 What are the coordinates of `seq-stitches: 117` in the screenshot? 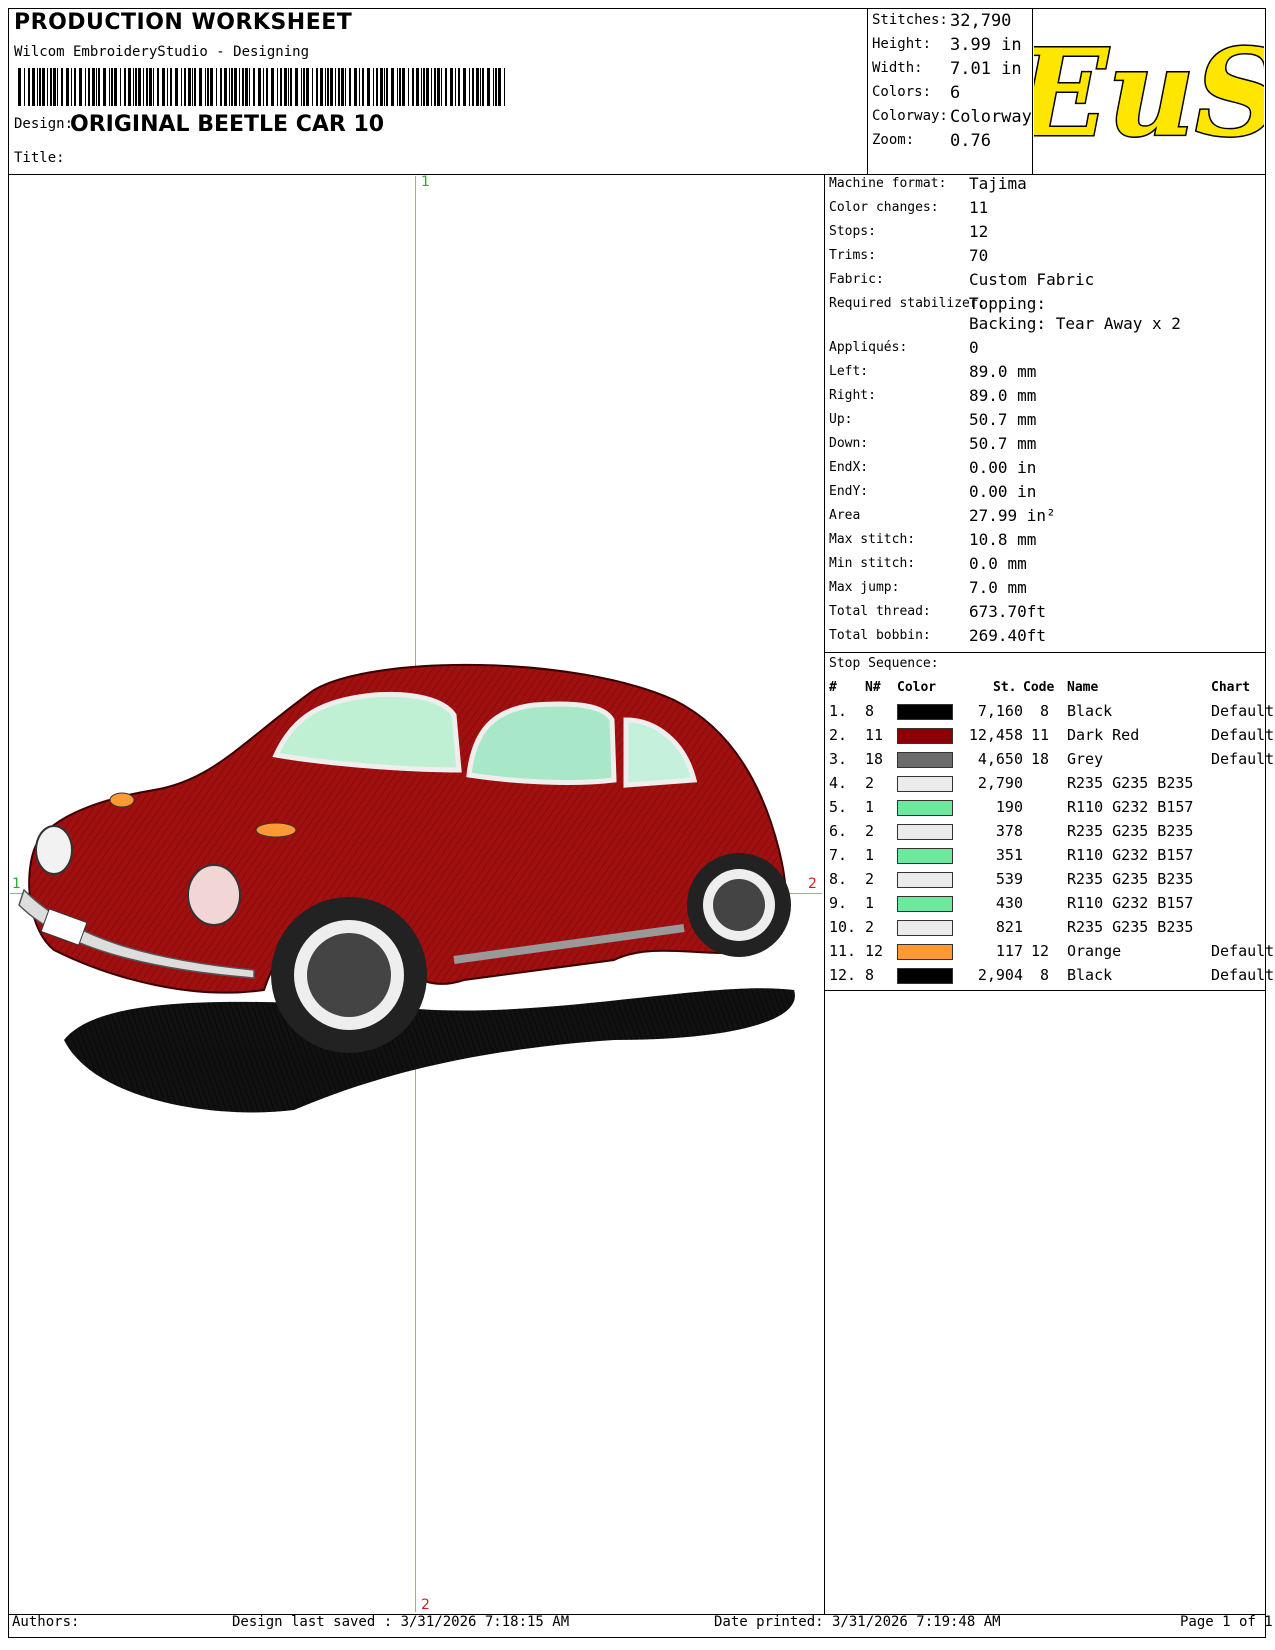 It's located at (1009, 951).